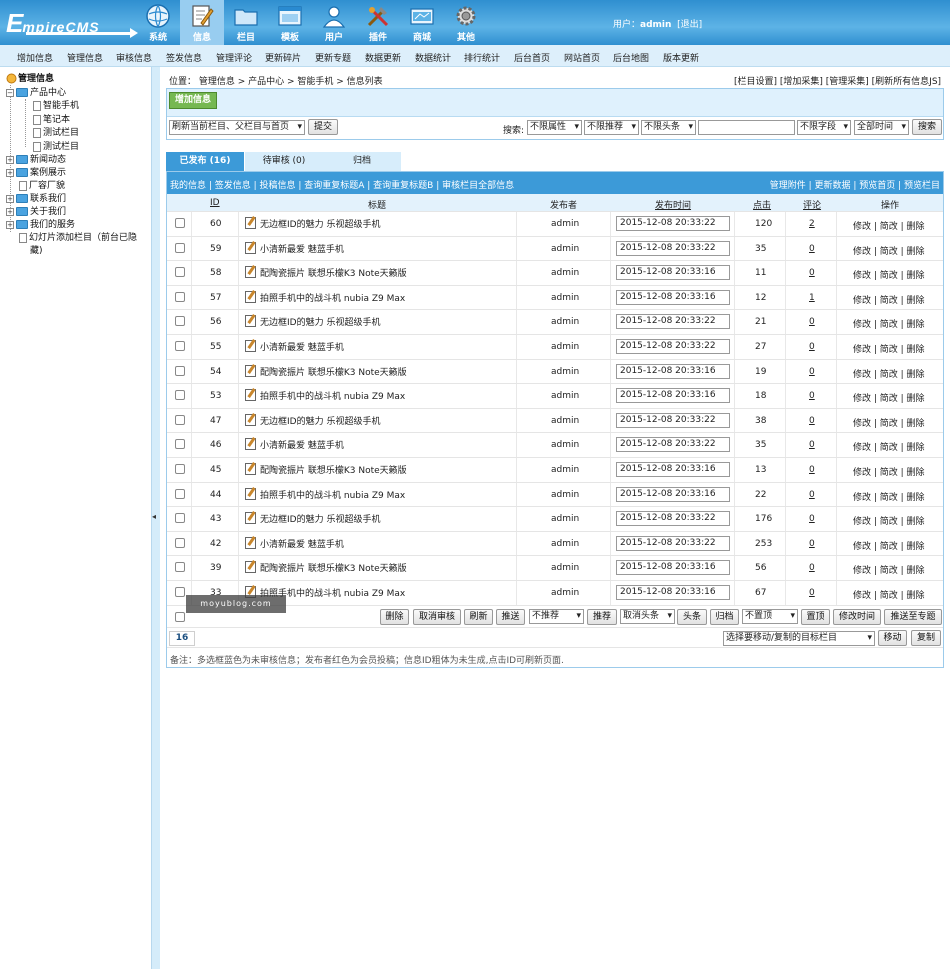  I want to click on row-id: 60, so click(215, 224).